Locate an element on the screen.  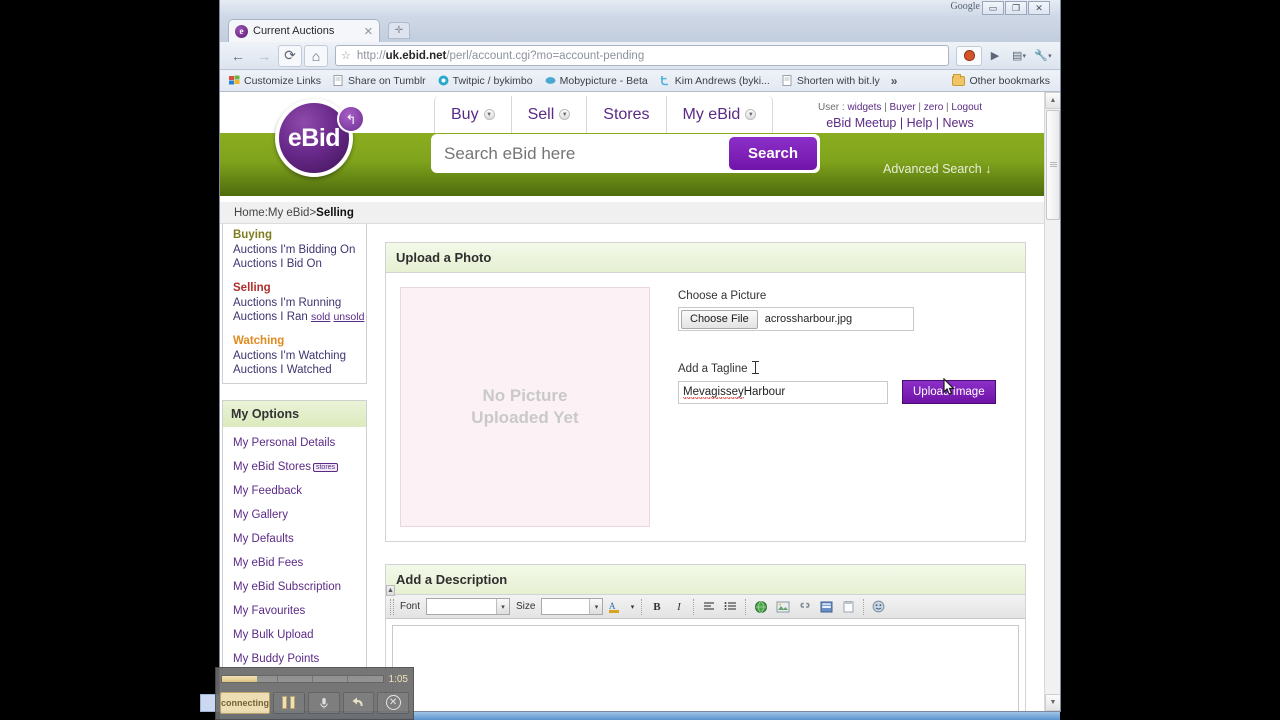
sidebar-item-my-ebid-fees: My eBid Fees is located at coordinates (294, 563).